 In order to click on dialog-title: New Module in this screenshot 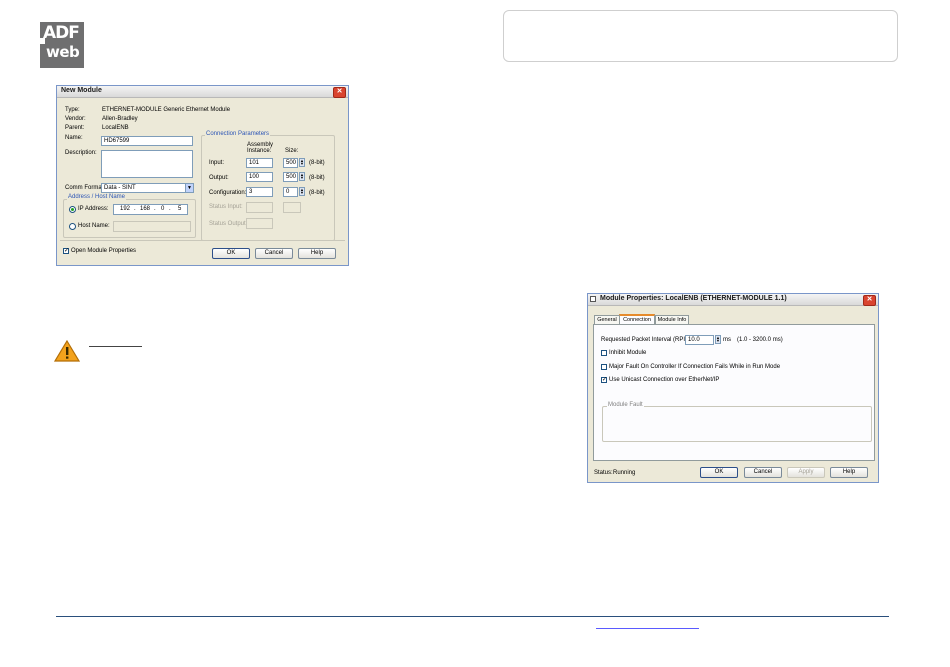, I will do `click(81, 90)`.